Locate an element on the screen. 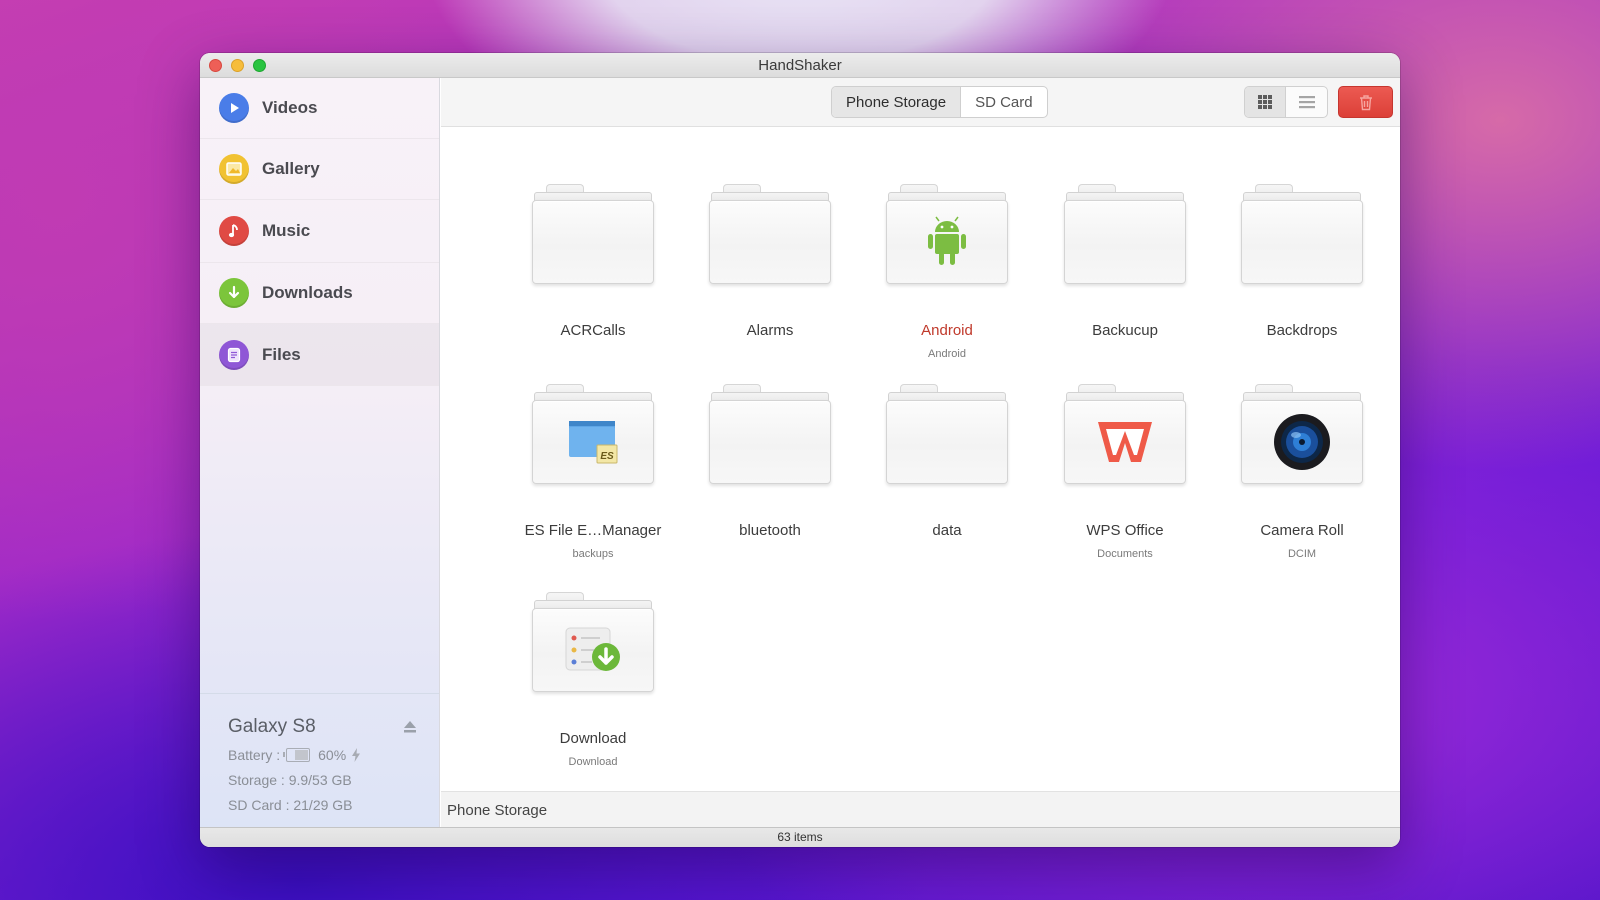  sidebar-item-gallery: Gallery is located at coordinates (319, 169).